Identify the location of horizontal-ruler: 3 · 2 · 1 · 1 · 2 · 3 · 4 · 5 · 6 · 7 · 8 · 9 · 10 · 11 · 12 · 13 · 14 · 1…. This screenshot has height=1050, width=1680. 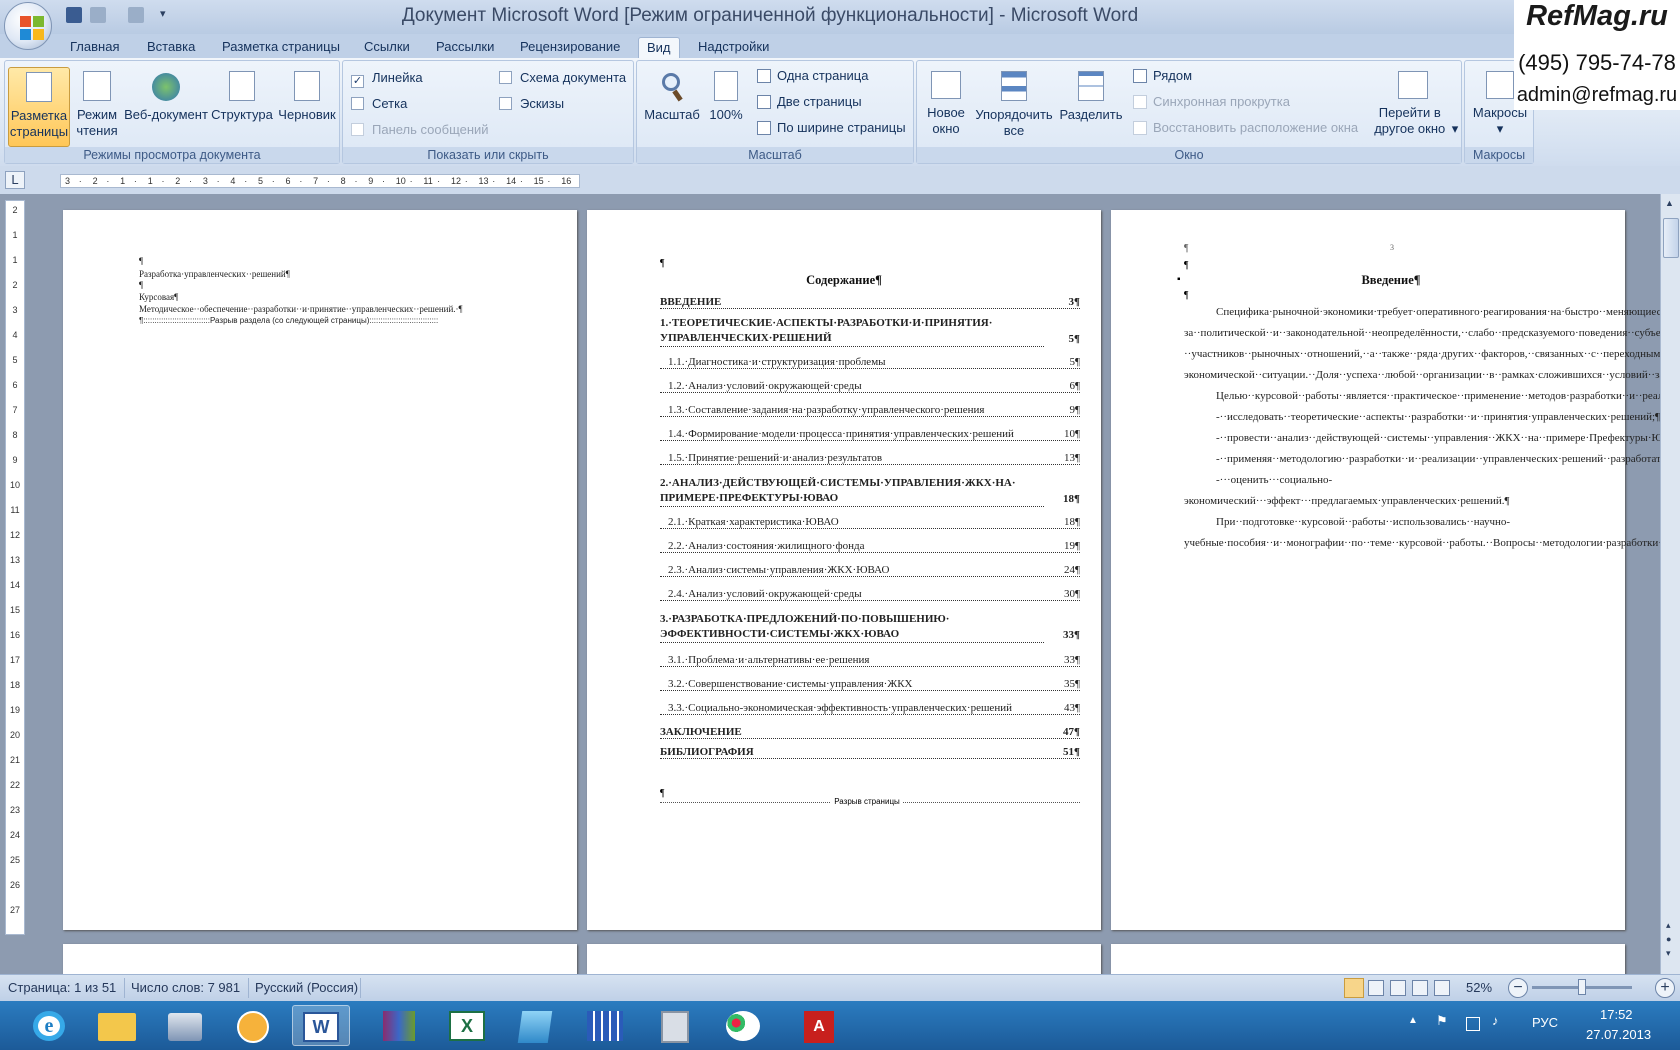
(320, 181).